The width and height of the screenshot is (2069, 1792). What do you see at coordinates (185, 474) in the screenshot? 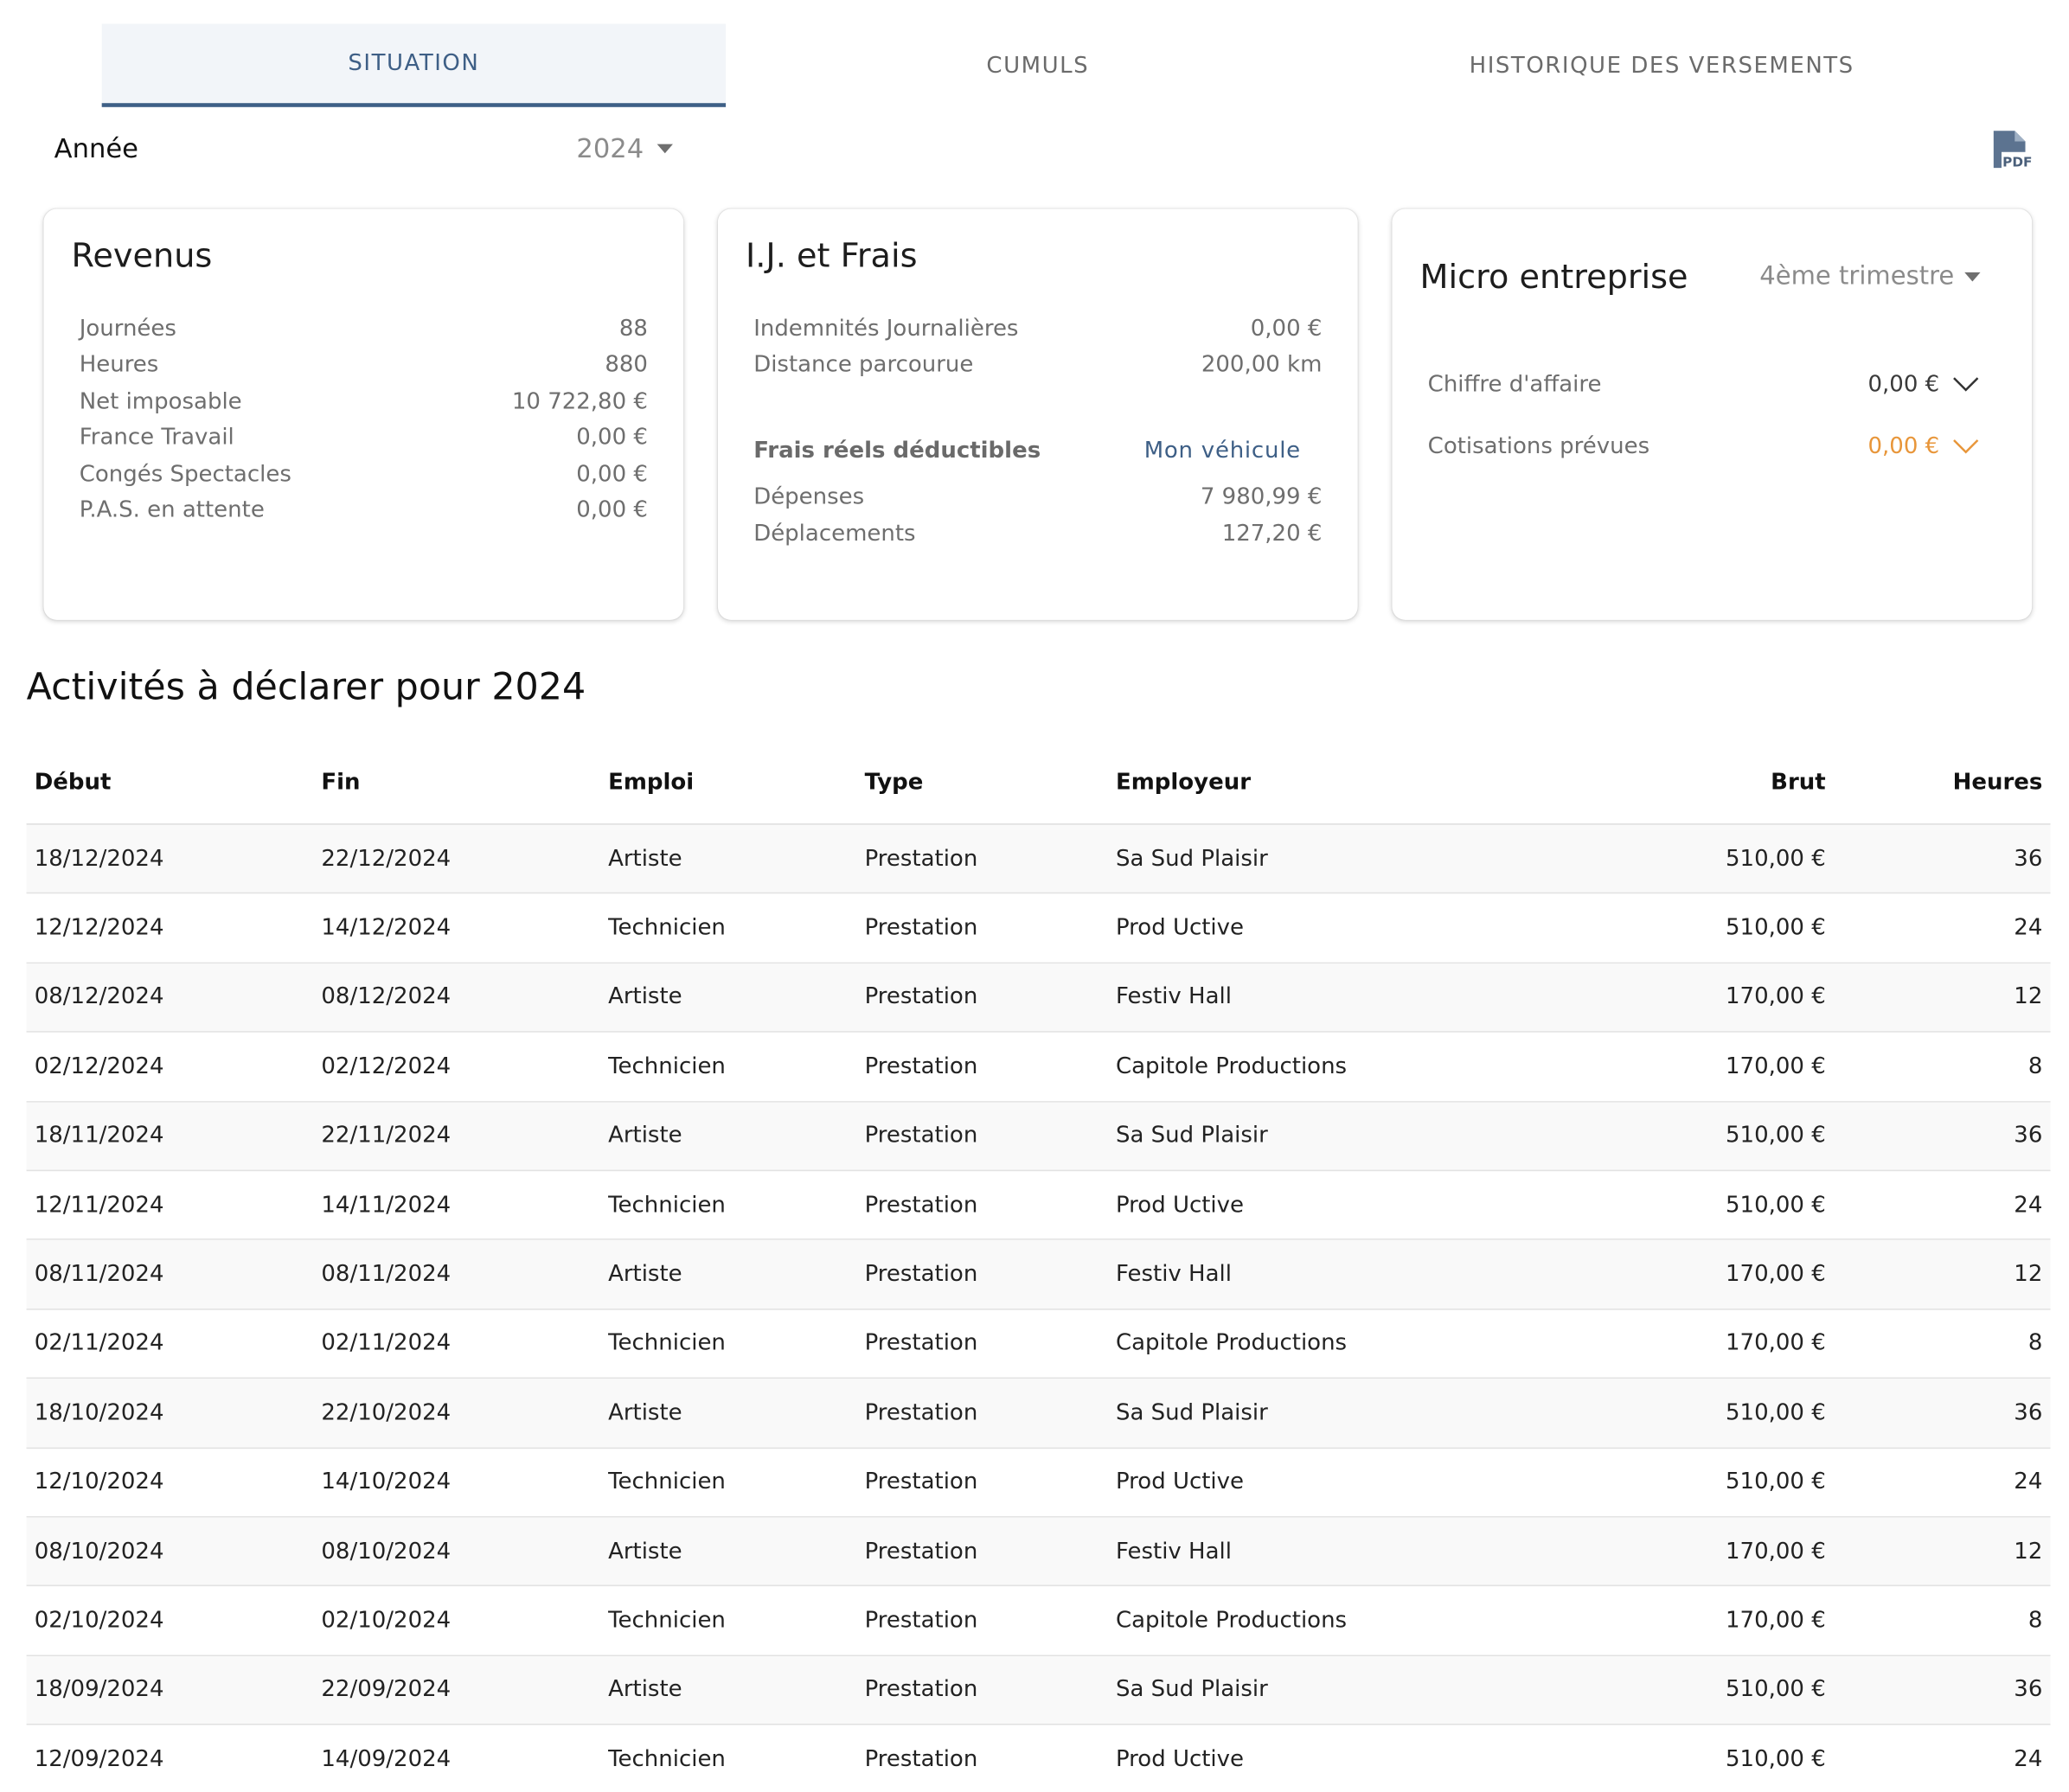
I see `row-label: Congés Spectacles` at bounding box center [185, 474].